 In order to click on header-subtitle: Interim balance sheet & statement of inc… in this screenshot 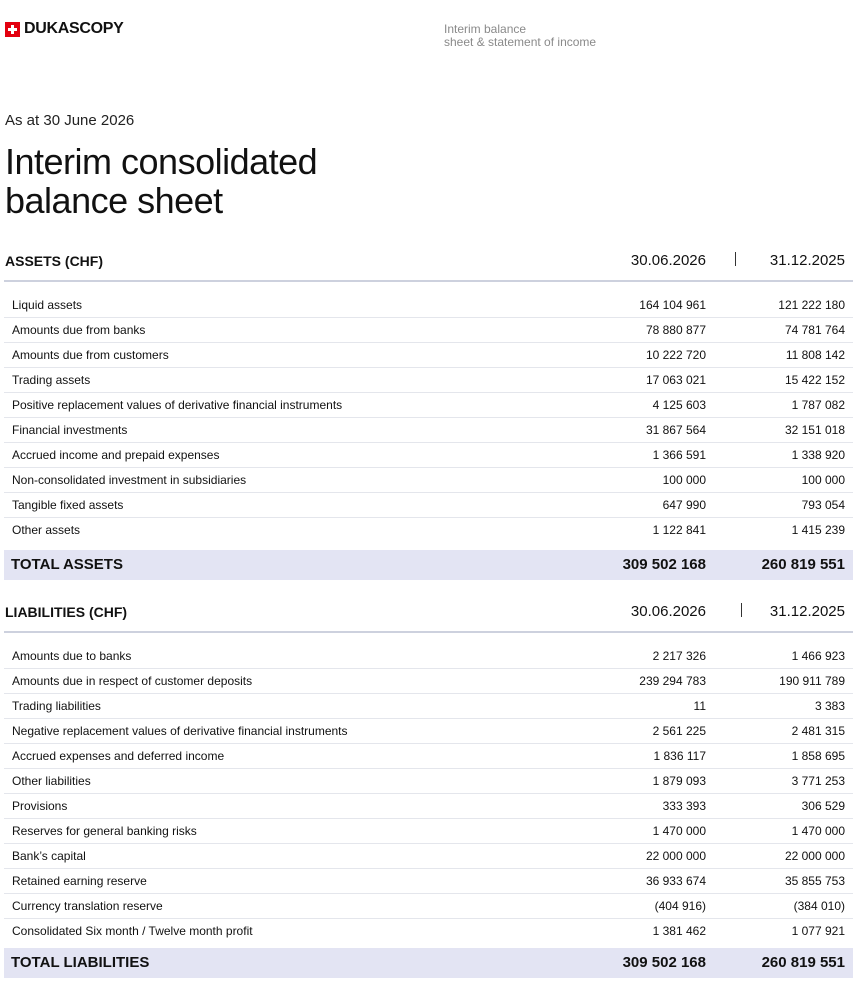, I will do `click(520, 35)`.